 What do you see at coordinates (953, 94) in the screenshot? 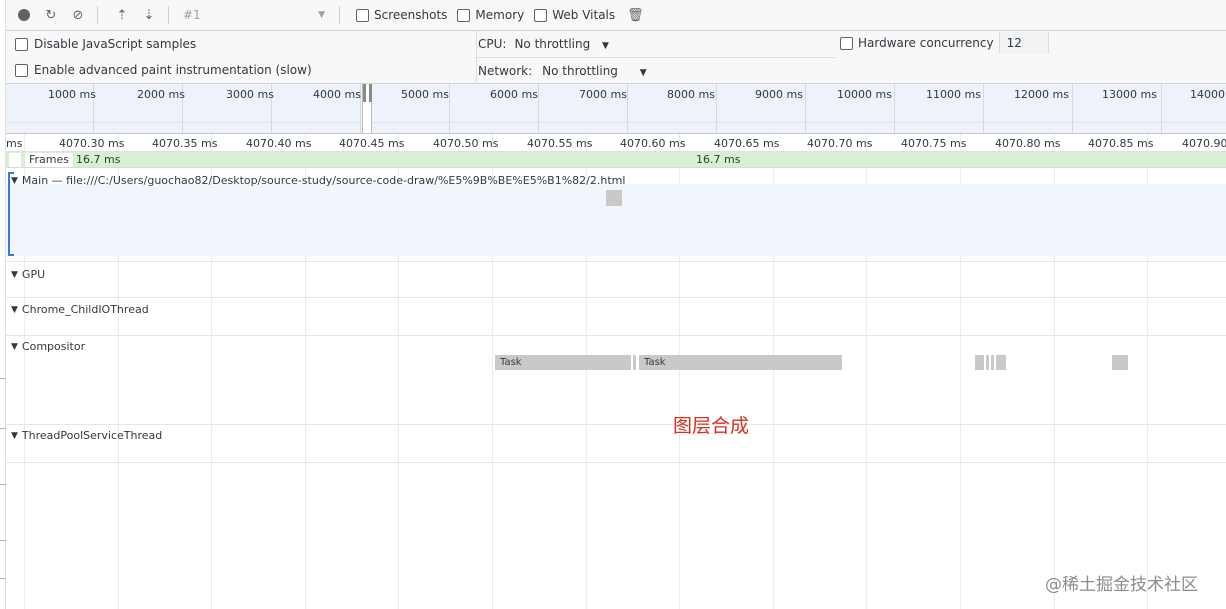
I see `overview-label: 11000 ms` at bounding box center [953, 94].